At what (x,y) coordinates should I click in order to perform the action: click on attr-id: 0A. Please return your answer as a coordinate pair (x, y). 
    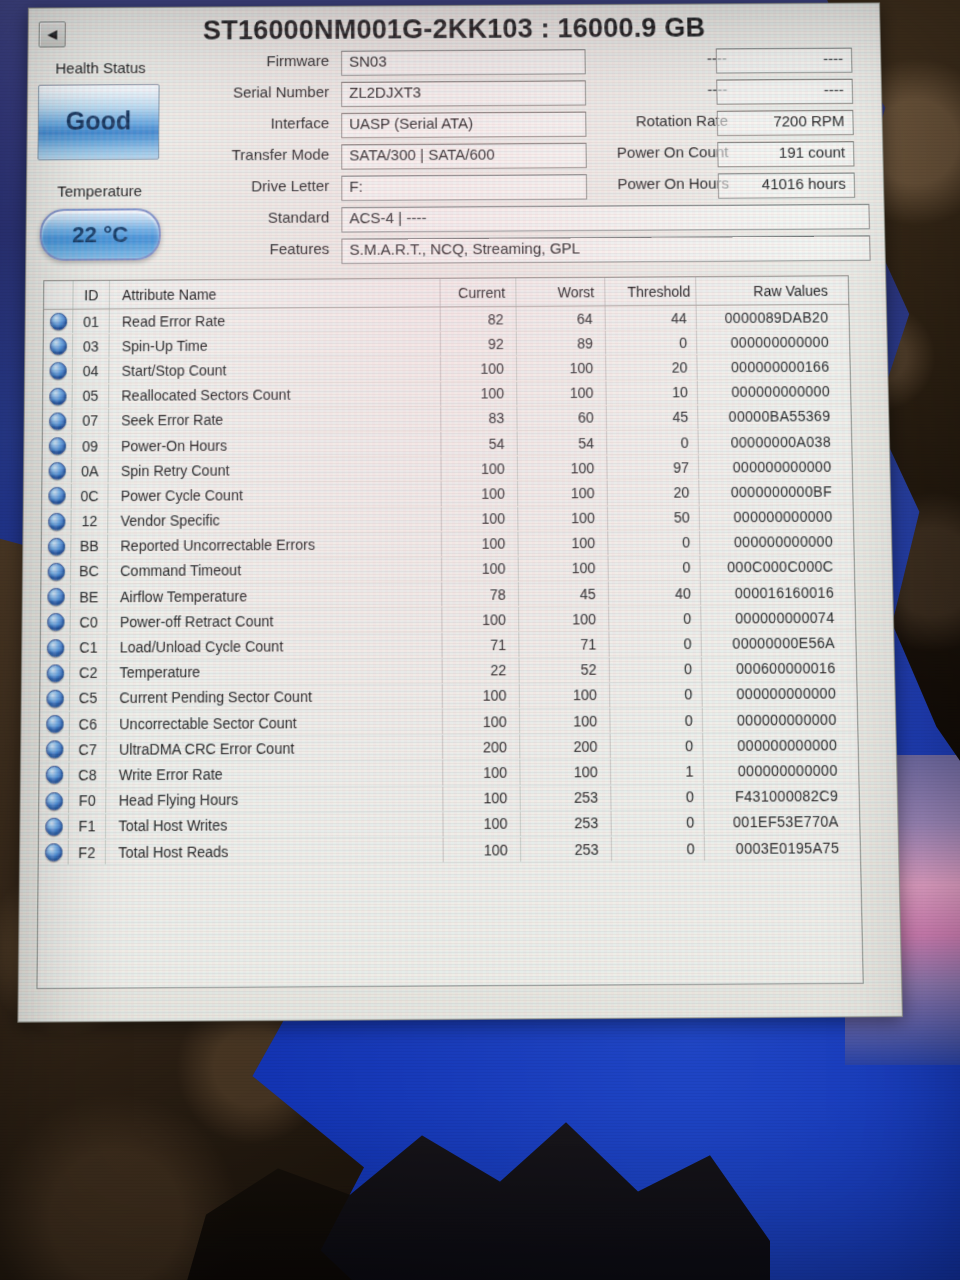
    Looking at the image, I should click on (90, 471).